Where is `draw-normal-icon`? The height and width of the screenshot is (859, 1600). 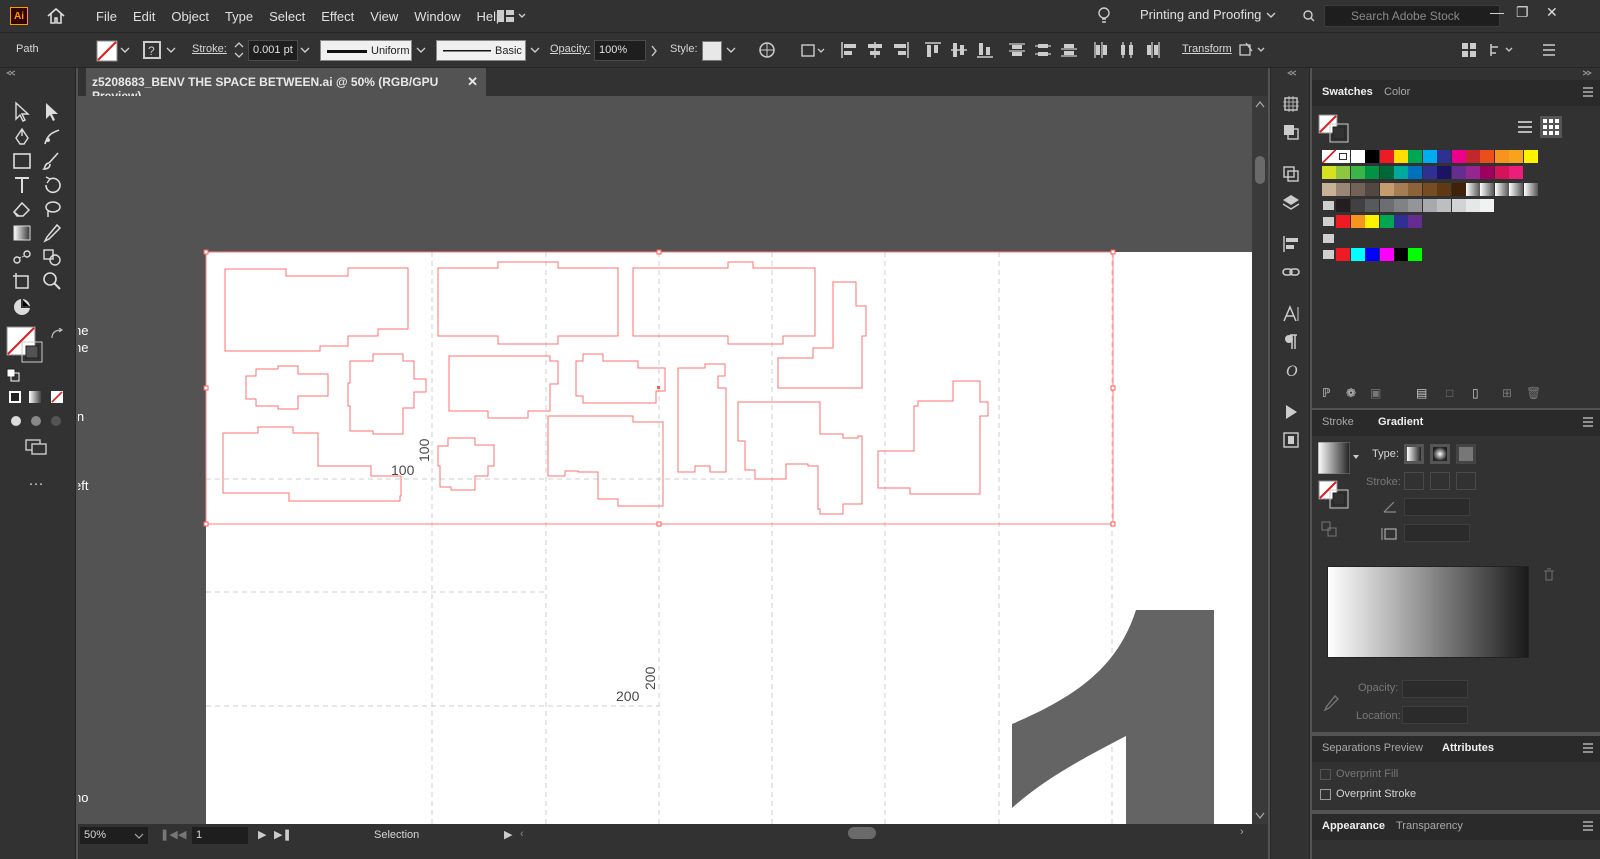
draw-normal-icon is located at coordinates (16, 421).